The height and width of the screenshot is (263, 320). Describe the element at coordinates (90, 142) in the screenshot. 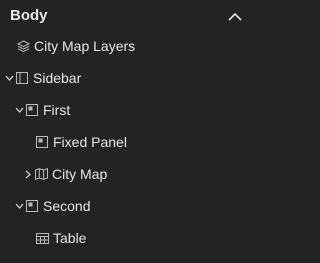

I see `tree-item-label: Fixed Panel` at that location.